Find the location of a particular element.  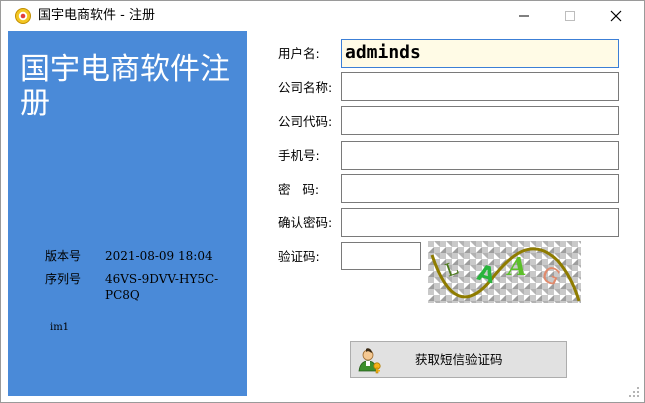

sms-button-label: 获取短信验证码 is located at coordinates (459, 359).